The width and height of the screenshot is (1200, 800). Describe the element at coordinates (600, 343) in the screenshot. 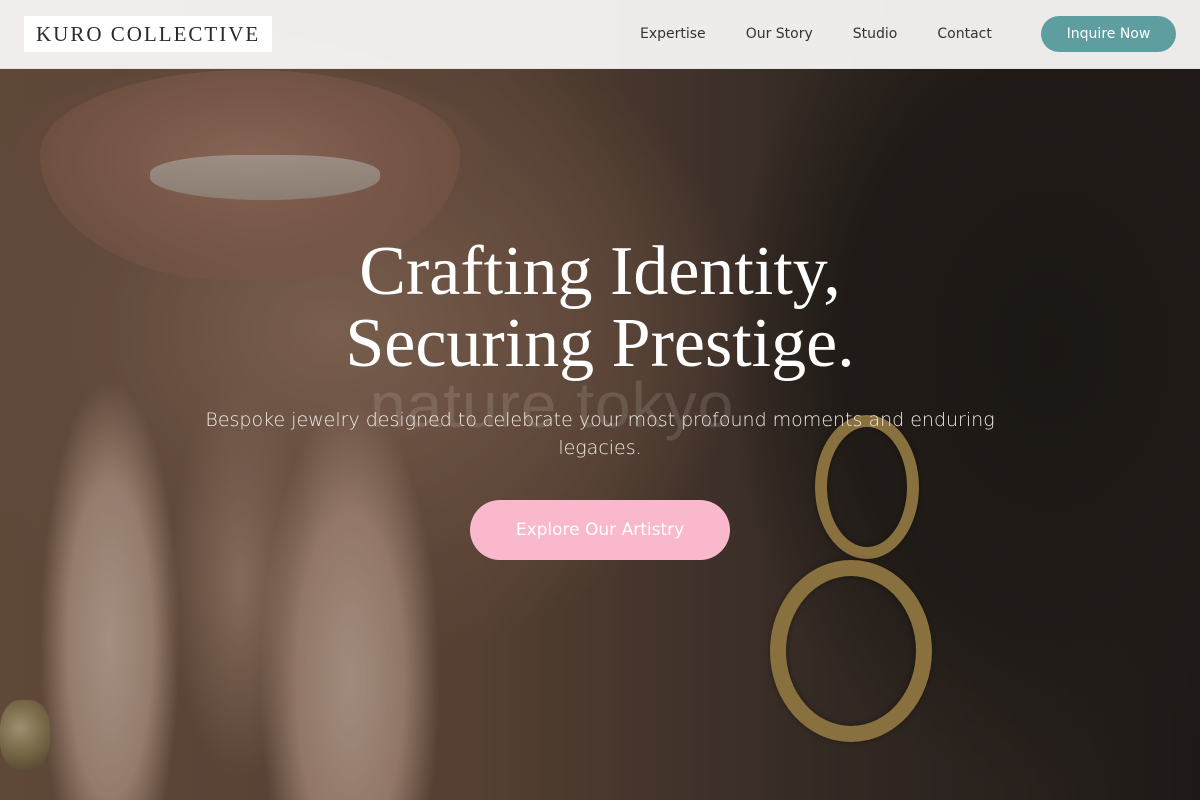

I see `hero-title-line-2: Securing Prestige.` at that location.